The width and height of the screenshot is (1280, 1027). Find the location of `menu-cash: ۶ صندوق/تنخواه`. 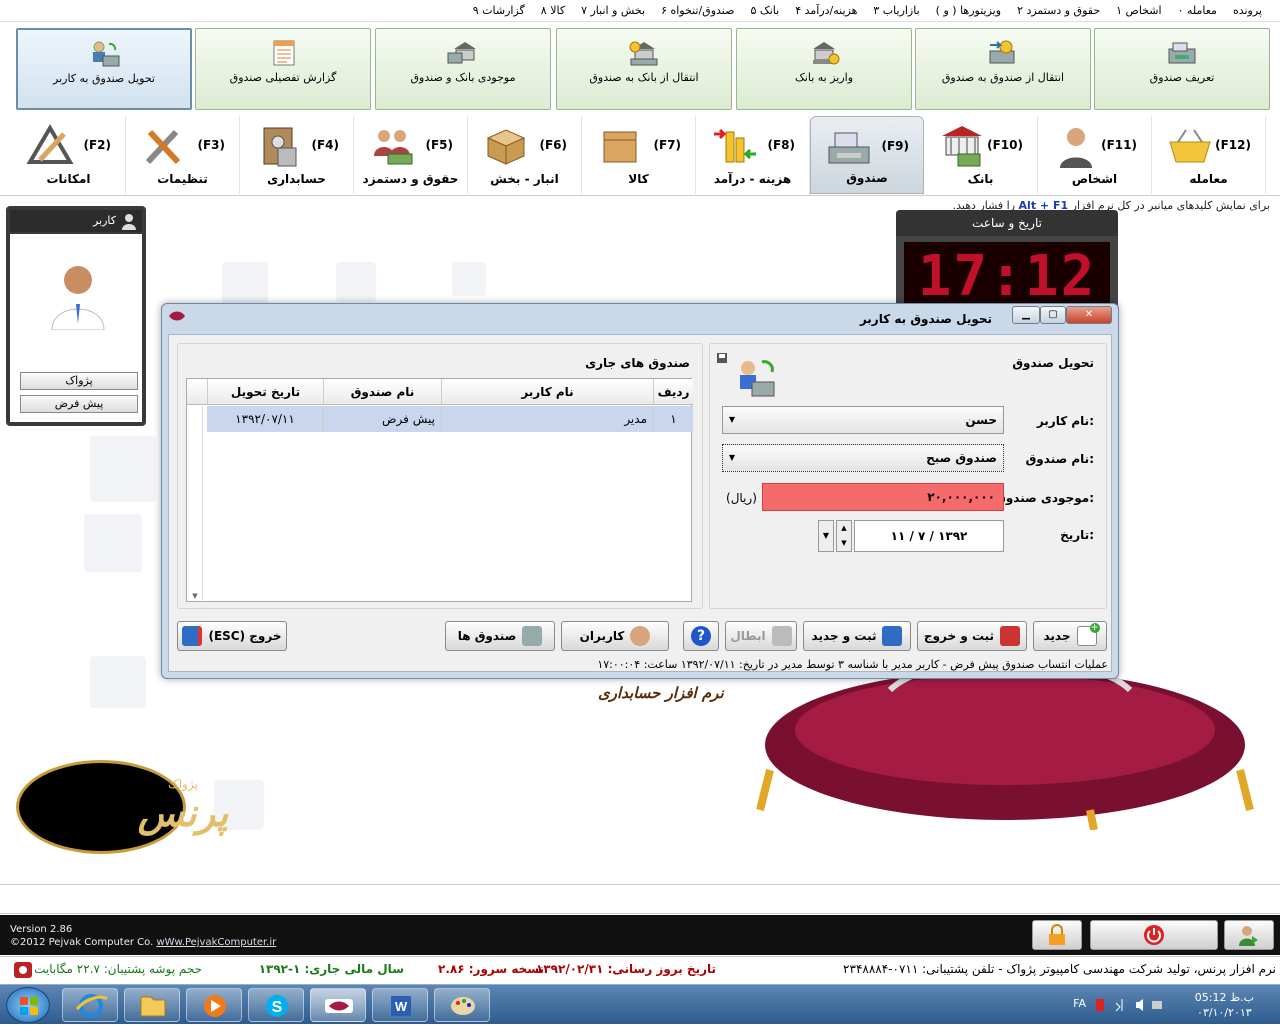

menu-cash: ۶ صندوق/تنخواه is located at coordinates (697, 10).